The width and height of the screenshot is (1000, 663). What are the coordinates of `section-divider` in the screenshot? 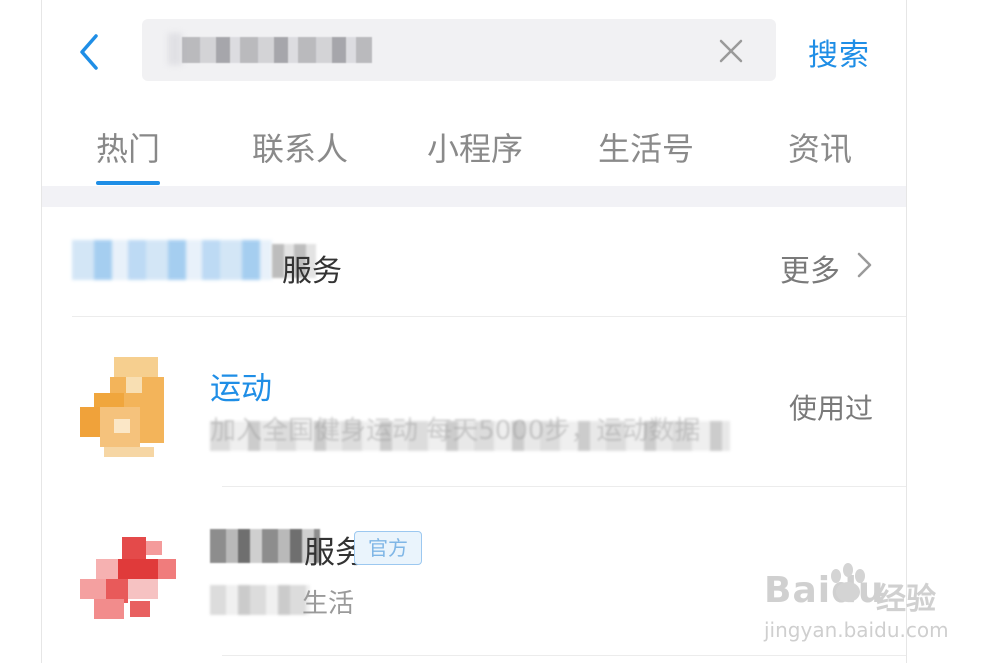 It's located at (474, 196).